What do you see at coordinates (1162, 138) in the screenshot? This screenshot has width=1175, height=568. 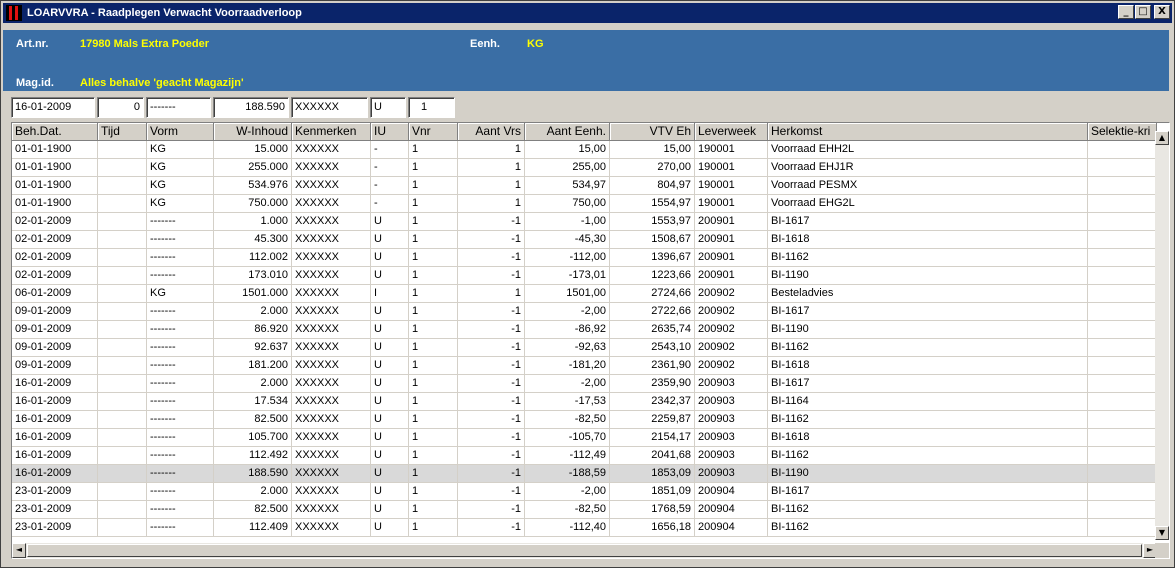 I see `scroll-up-icon: ▲` at bounding box center [1162, 138].